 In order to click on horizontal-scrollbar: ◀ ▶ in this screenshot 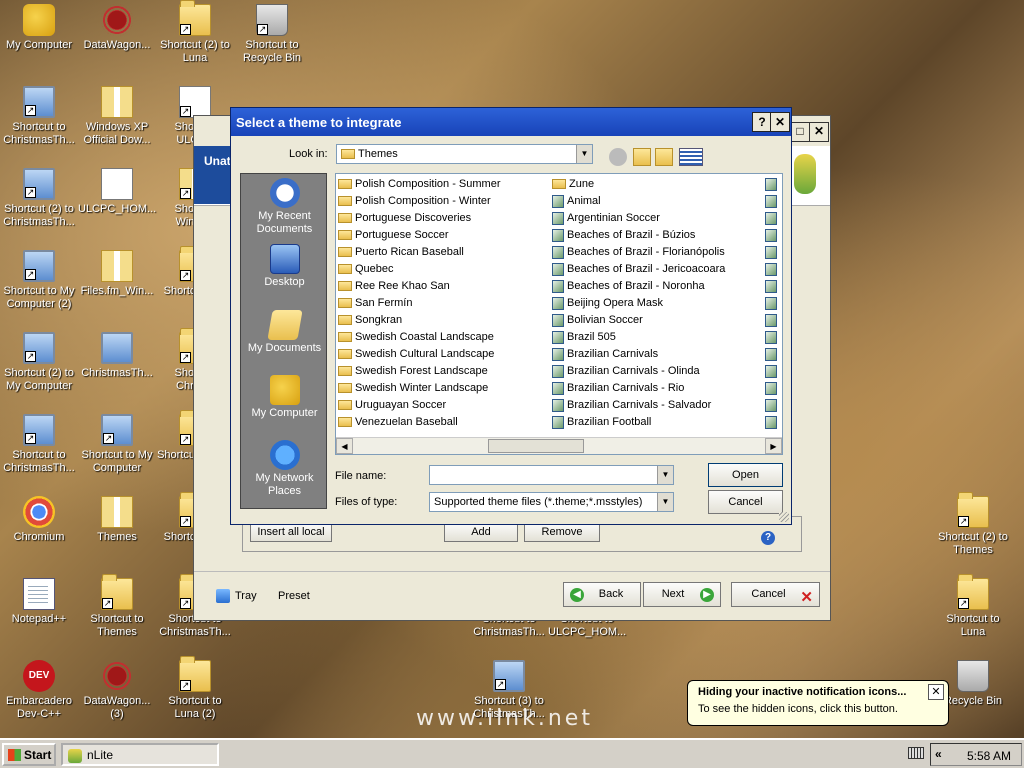, I will do `click(559, 445)`.